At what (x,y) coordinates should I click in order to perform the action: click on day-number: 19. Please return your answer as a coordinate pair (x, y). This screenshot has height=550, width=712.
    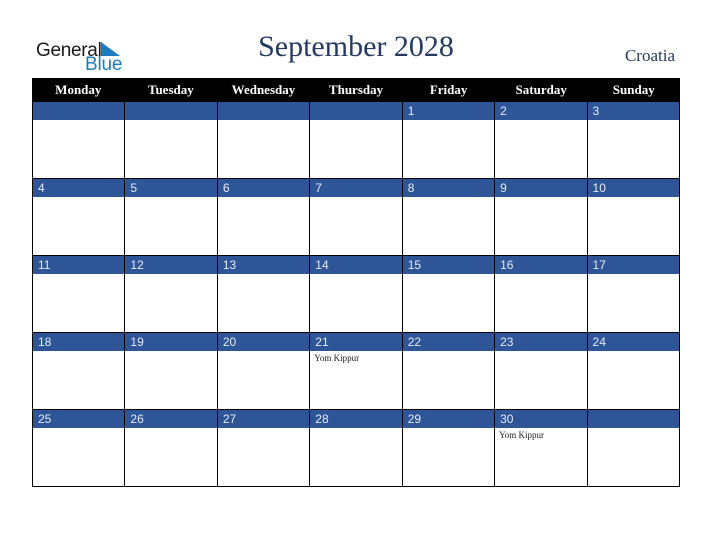
    Looking at the image, I should click on (171, 342).